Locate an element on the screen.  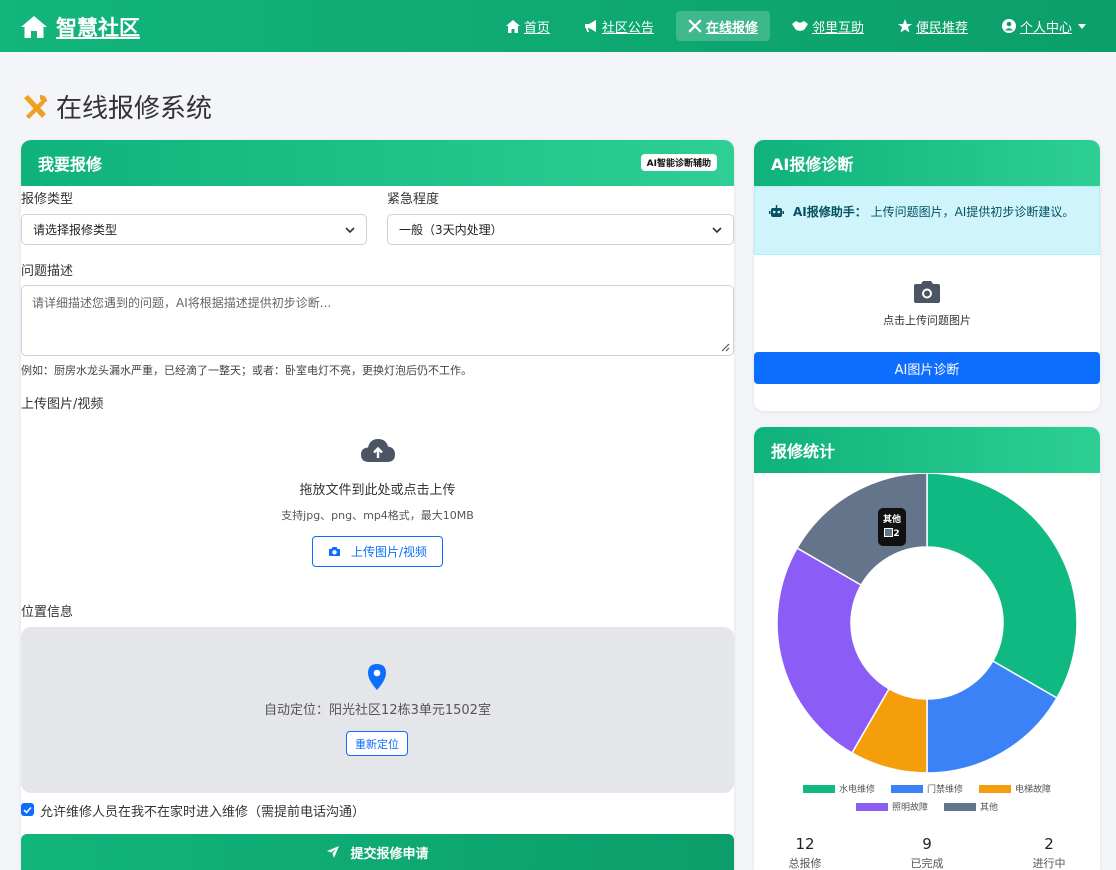
nav-repair-label: 在线报修 is located at coordinates (731, 28).